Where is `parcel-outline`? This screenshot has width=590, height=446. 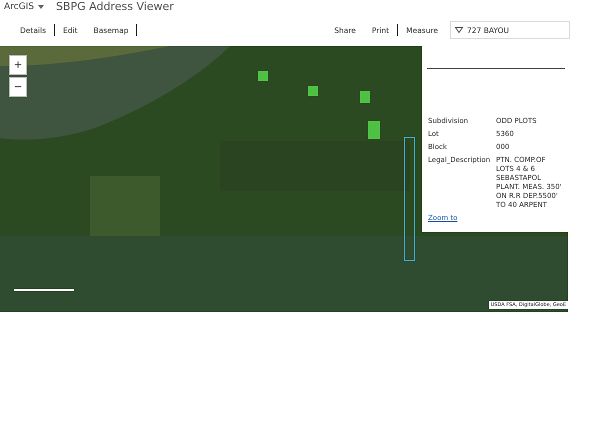 parcel-outline is located at coordinates (409, 199).